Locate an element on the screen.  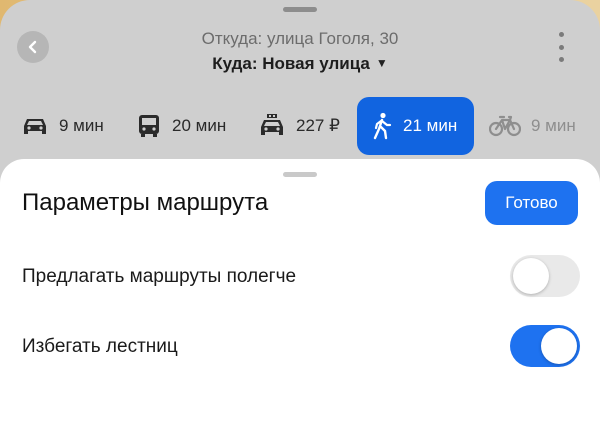
avoid-stairs-toggle is located at coordinates (545, 346).